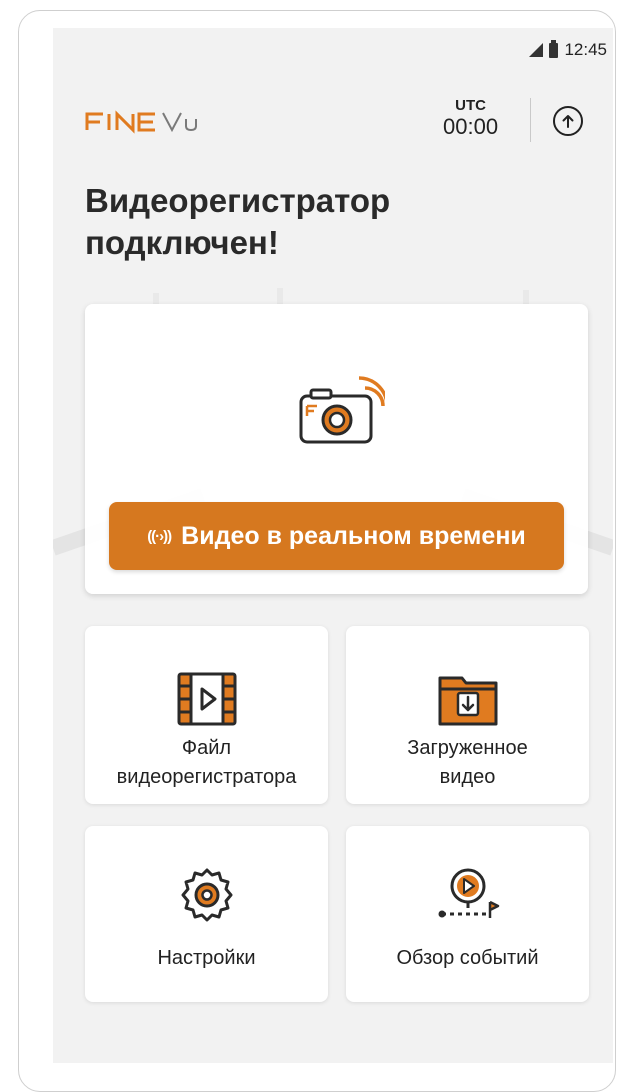  I want to click on battery-icon, so click(554, 48).